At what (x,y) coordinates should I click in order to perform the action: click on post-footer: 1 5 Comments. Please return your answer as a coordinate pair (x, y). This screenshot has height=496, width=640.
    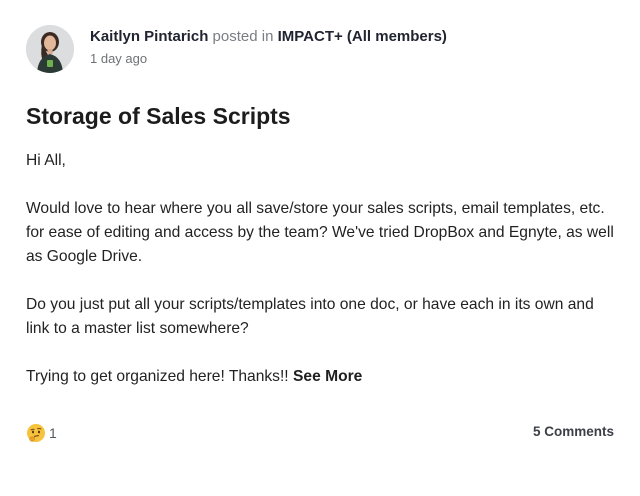
    Looking at the image, I should click on (320, 433).